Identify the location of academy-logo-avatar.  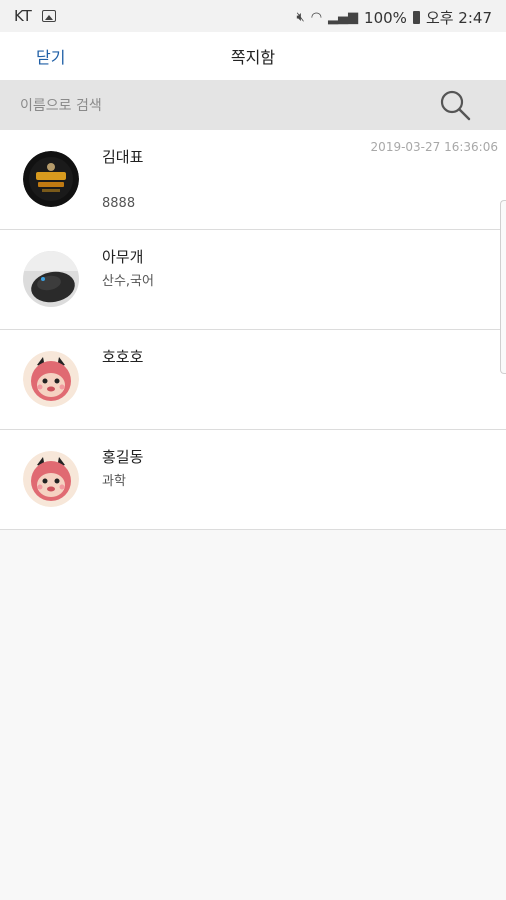
(51, 179).